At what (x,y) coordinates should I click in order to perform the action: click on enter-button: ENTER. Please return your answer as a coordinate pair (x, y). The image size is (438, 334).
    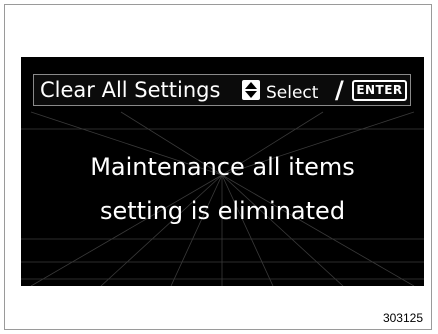
    Looking at the image, I should click on (379, 90).